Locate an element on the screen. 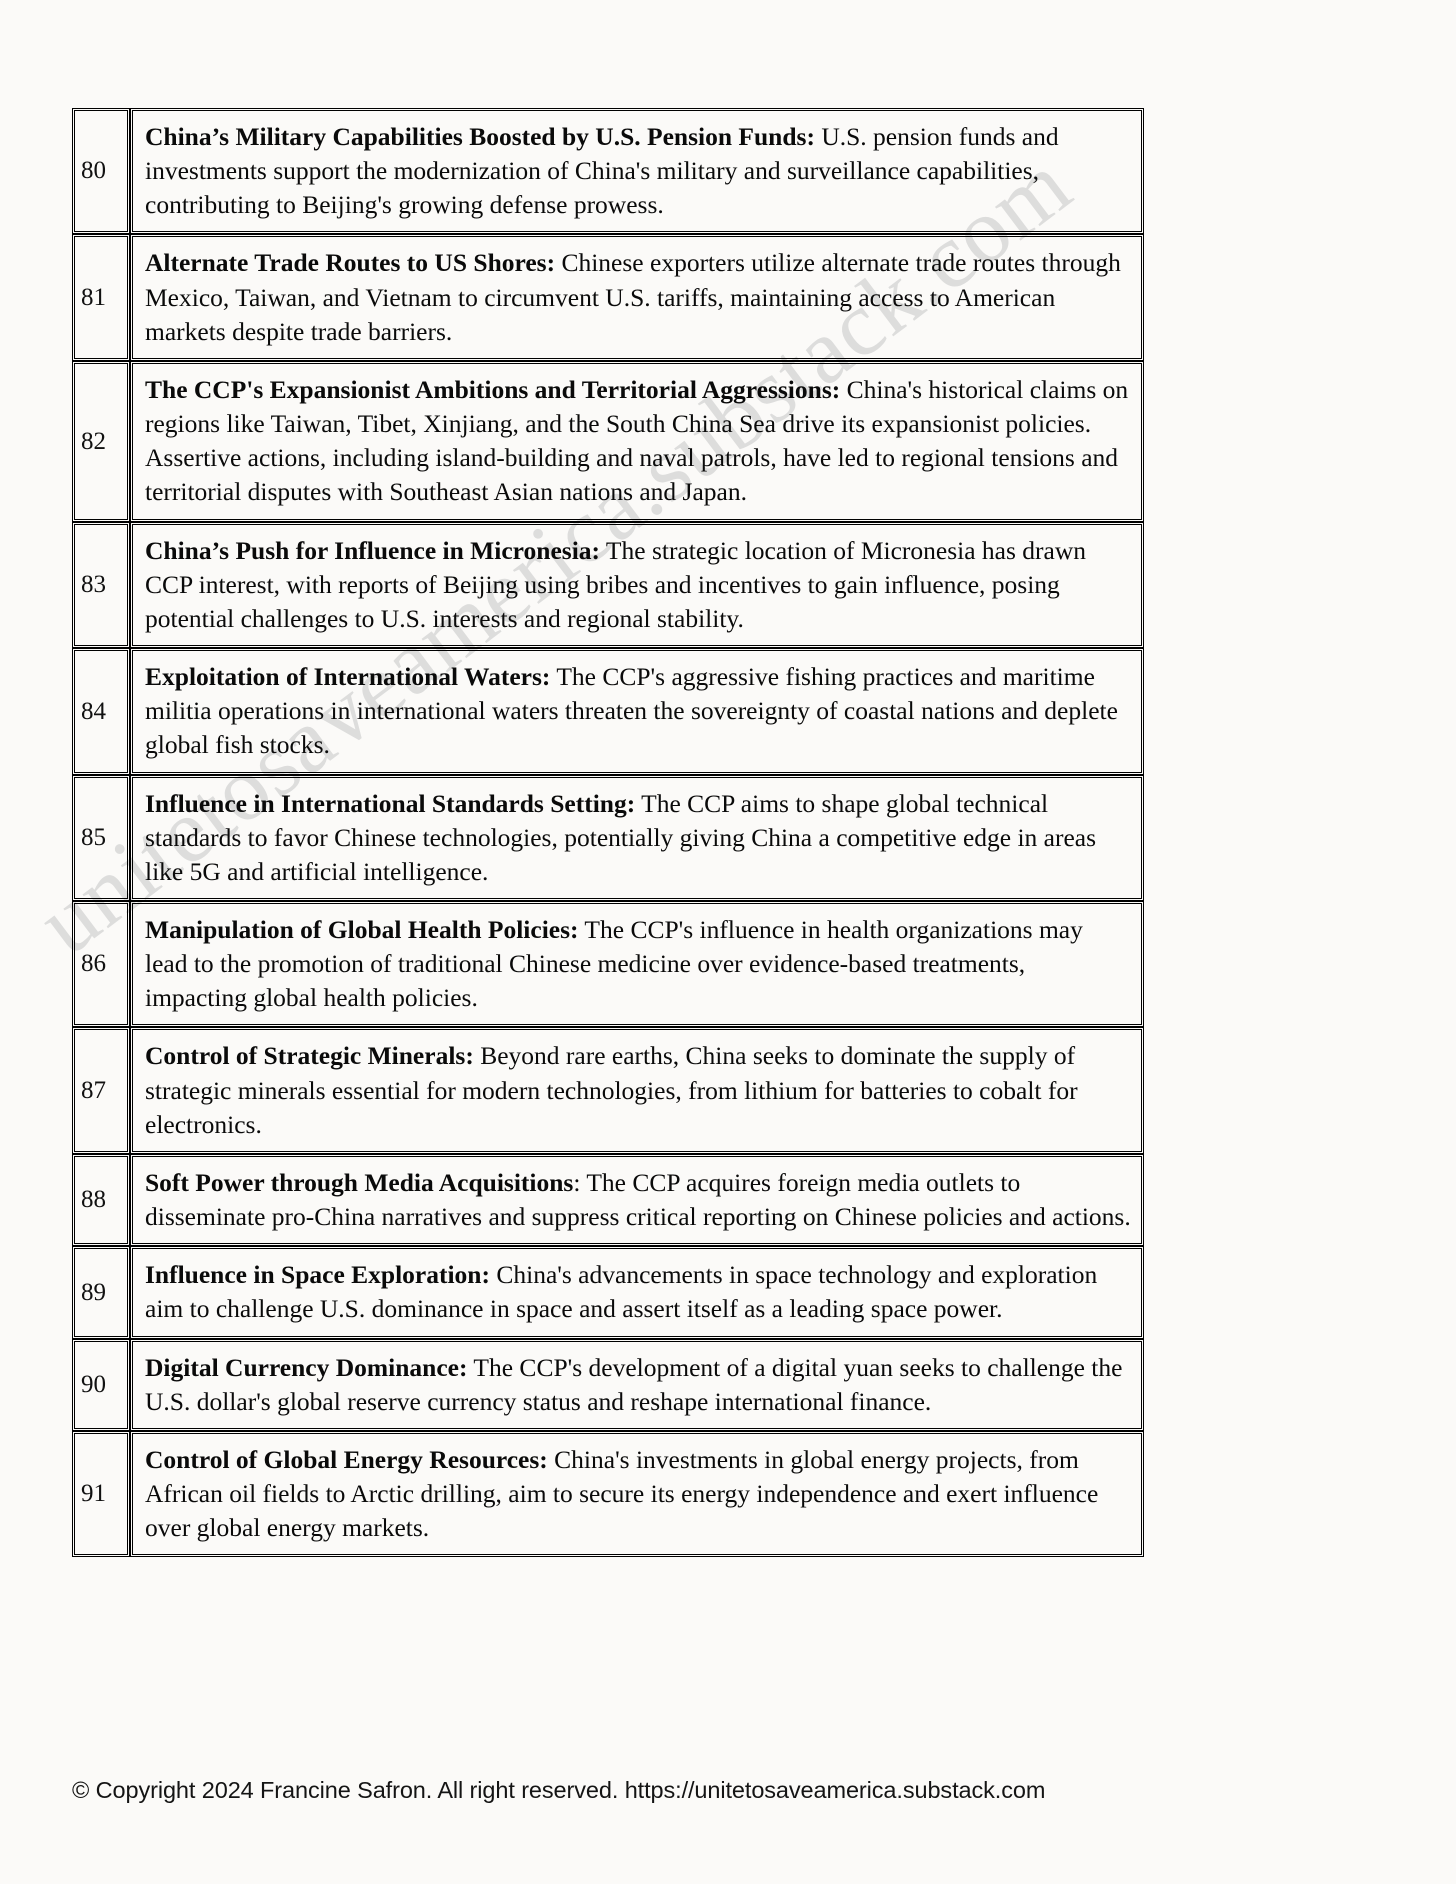 The height and width of the screenshot is (1884, 1456). row-number: 91 is located at coordinates (101, 1494).